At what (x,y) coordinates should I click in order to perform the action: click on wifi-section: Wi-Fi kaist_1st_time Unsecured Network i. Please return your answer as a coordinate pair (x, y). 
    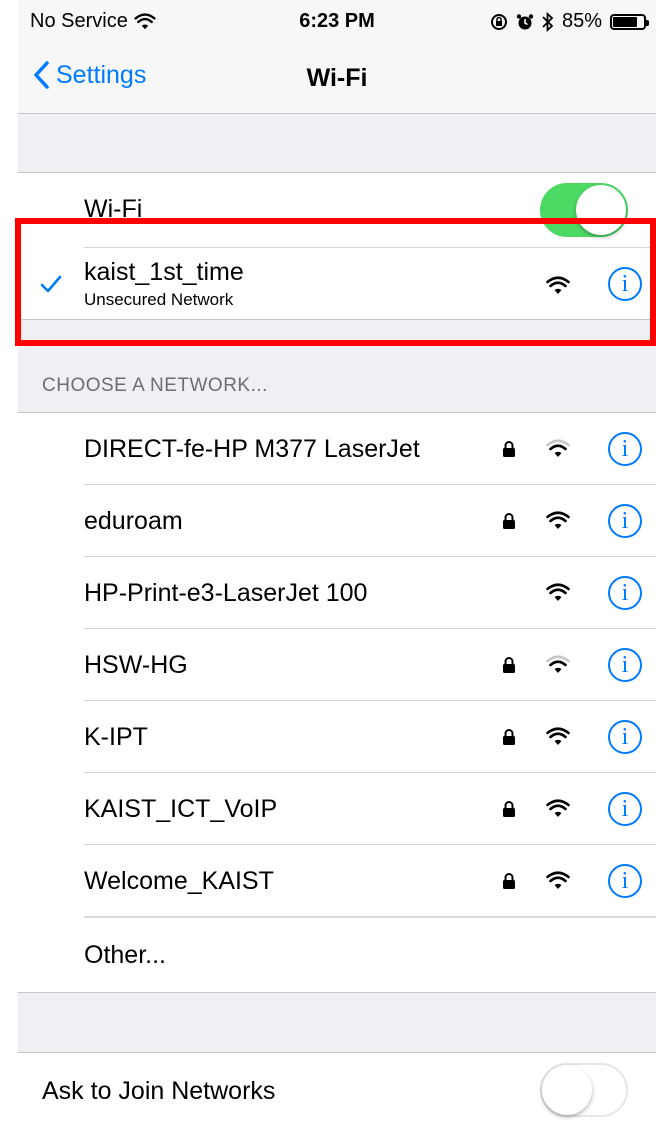
    Looking at the image, I should click on (337, 246).